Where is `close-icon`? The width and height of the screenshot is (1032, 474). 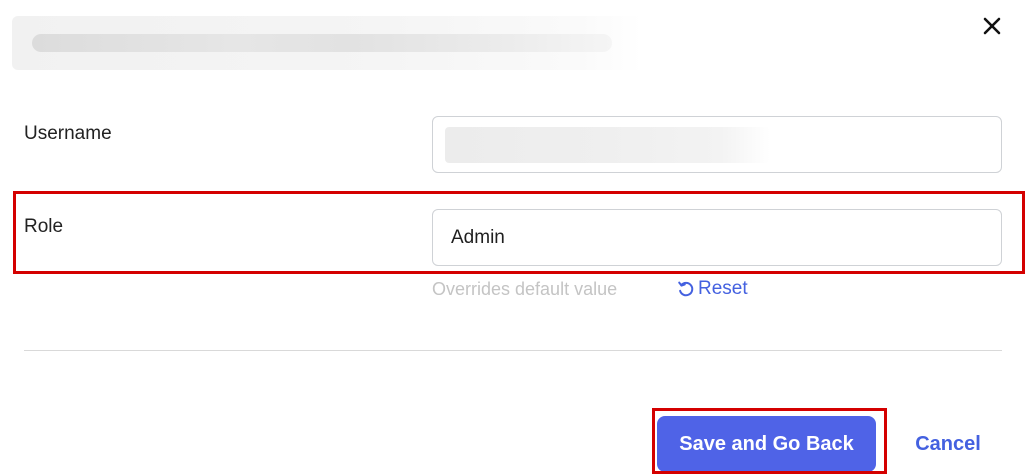 close-icon is located at coordinates (992, 26).